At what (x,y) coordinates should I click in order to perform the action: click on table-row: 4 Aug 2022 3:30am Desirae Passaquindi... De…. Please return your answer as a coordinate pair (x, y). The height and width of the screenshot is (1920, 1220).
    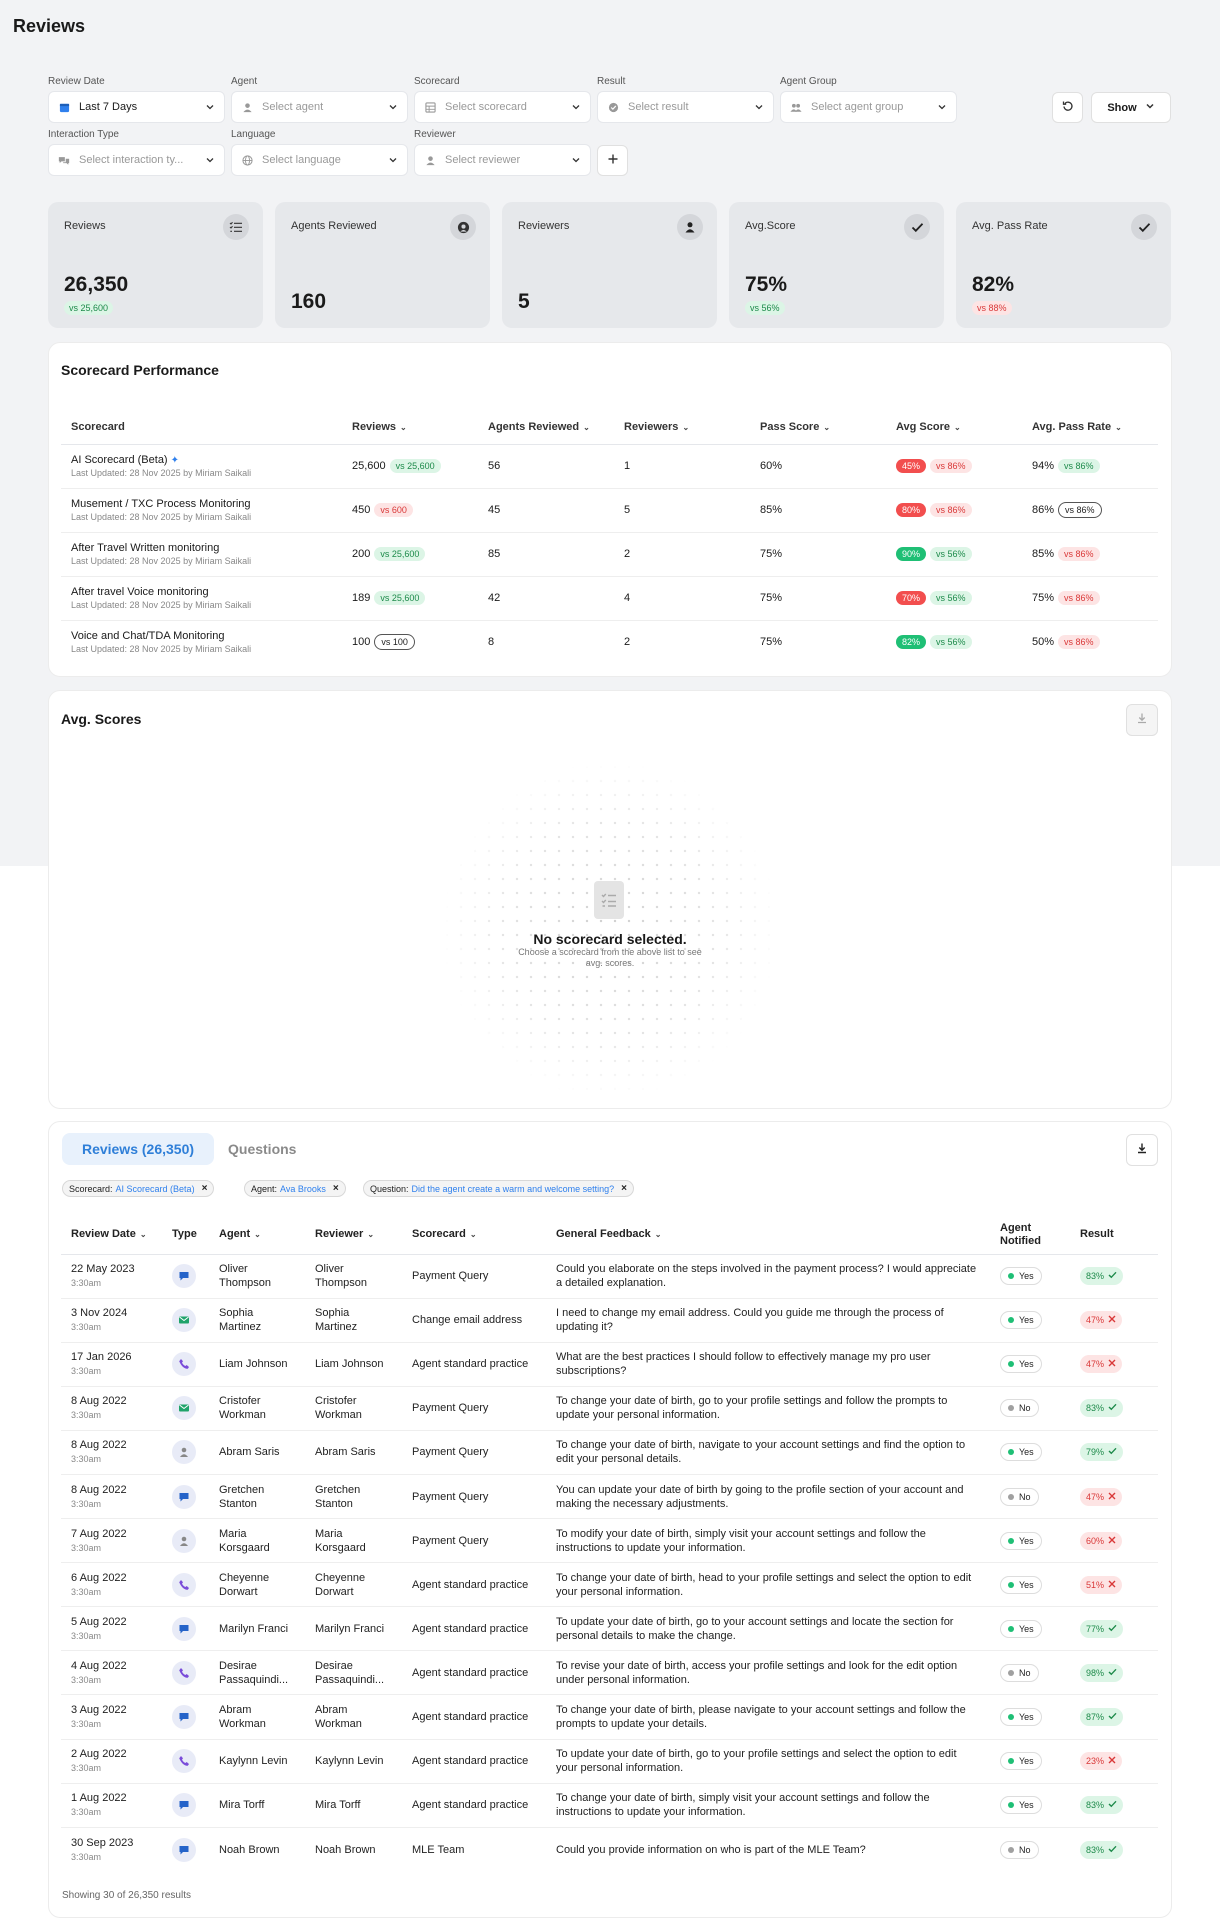
    Looking at the image, I should click on (609, 1673).